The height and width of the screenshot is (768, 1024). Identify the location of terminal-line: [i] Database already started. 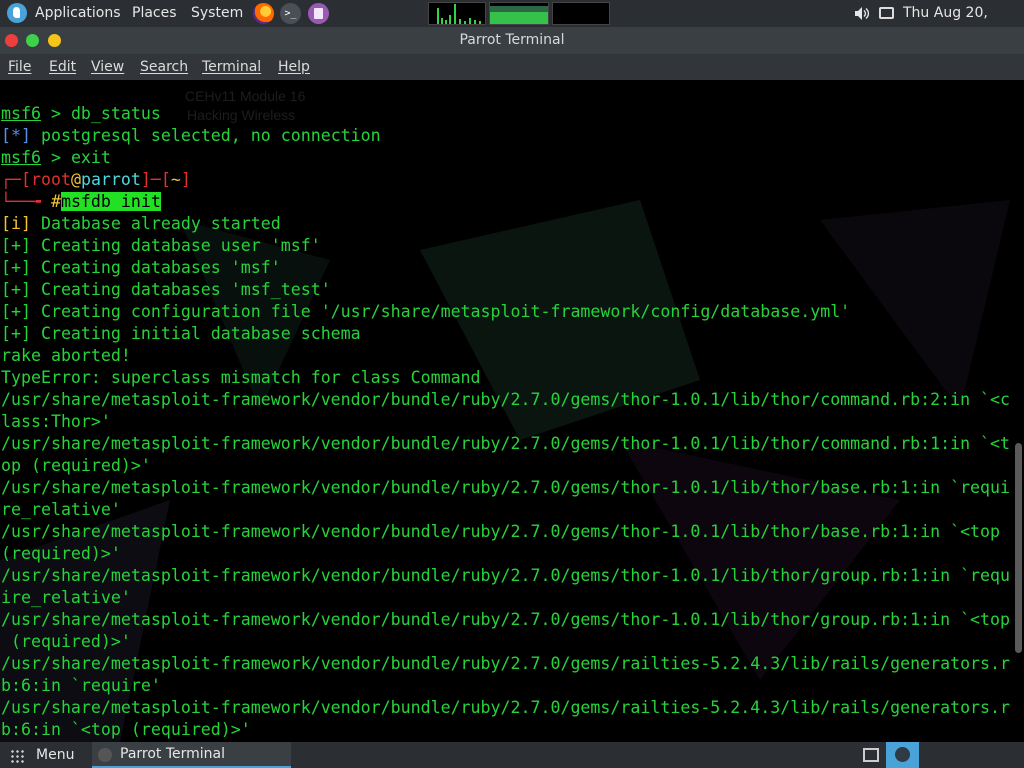
(508, 224).